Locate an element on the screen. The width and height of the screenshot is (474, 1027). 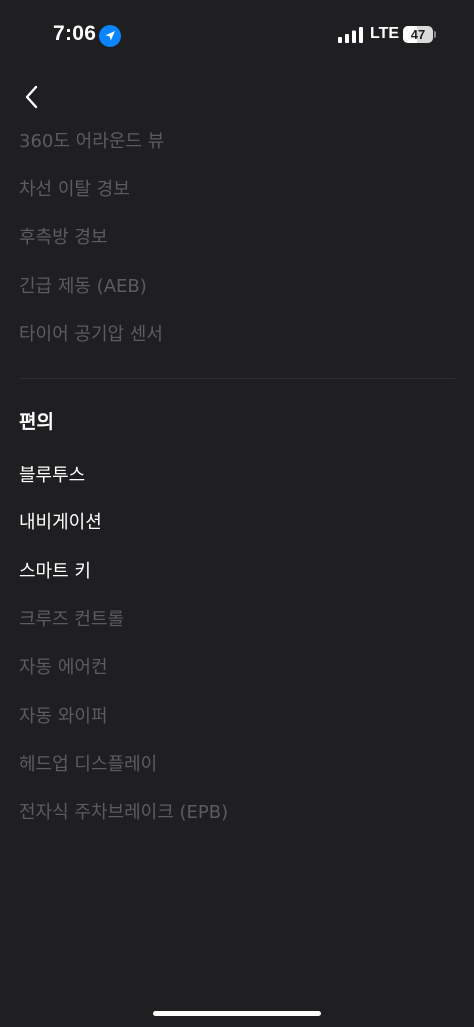
back-button is located at coordinates (34, 97).